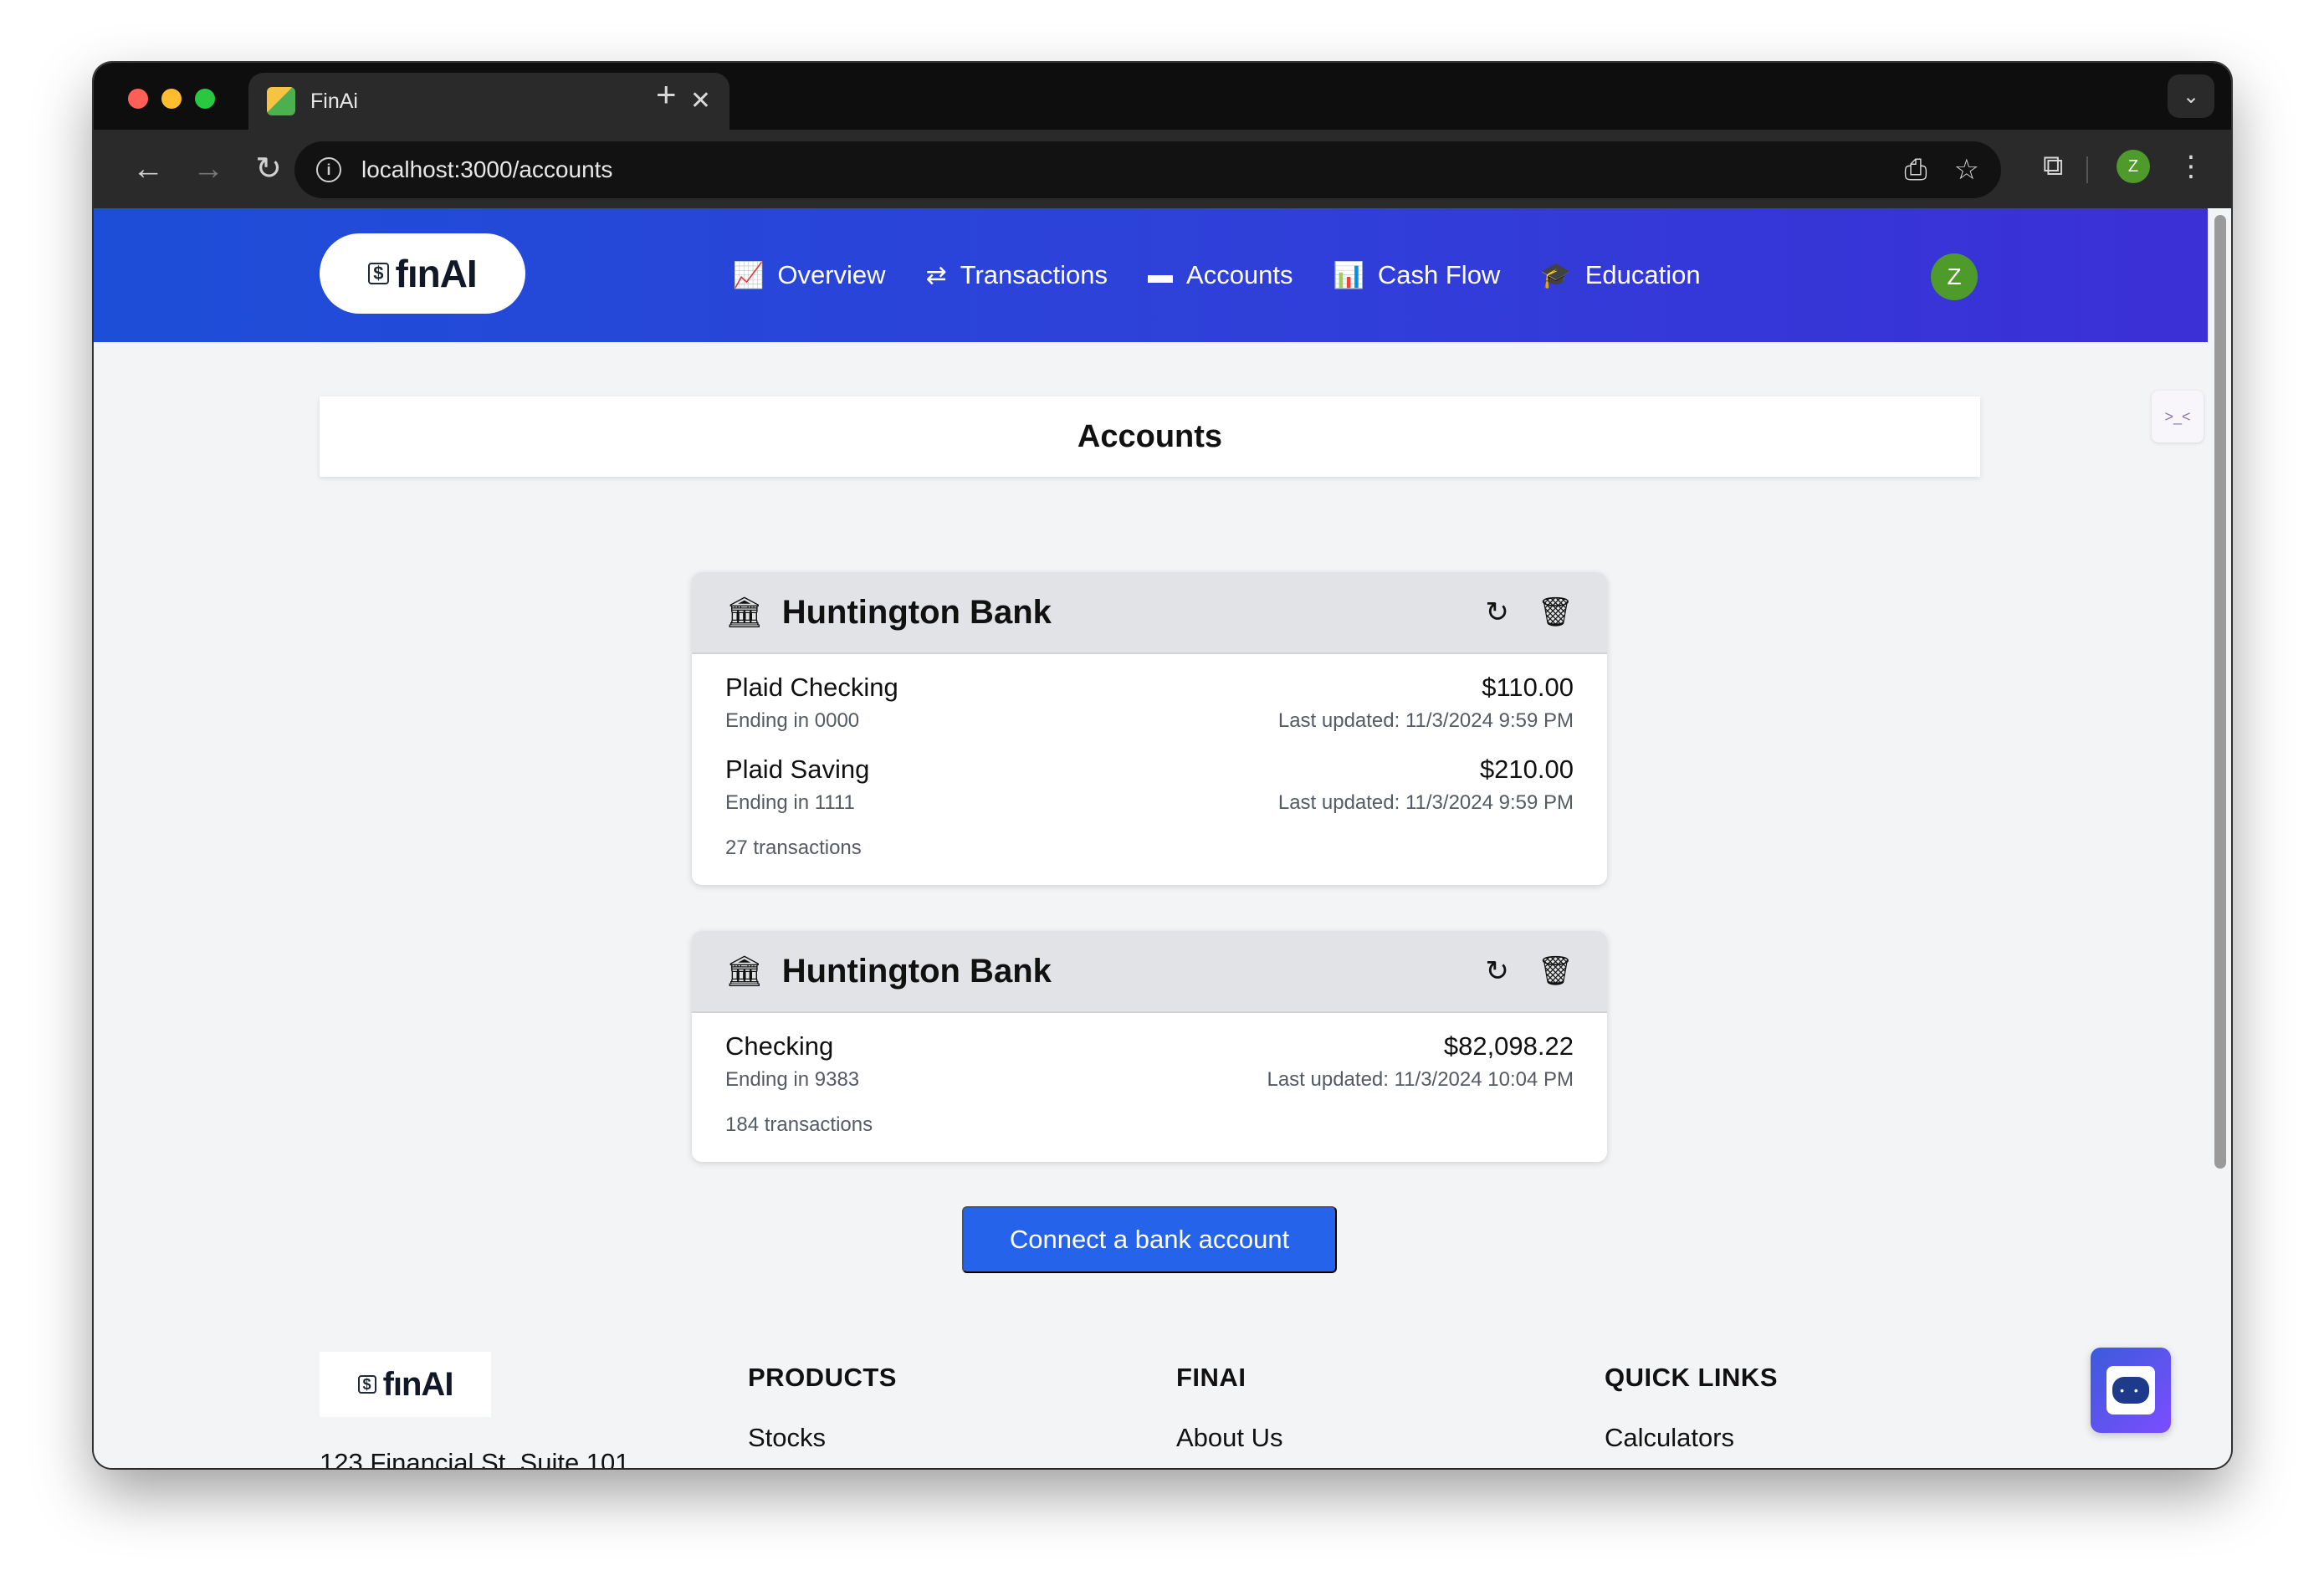 The height and width of the screenshot is (1591, 2324). I want to click on reload-icon: ↻, so click(268, 169).